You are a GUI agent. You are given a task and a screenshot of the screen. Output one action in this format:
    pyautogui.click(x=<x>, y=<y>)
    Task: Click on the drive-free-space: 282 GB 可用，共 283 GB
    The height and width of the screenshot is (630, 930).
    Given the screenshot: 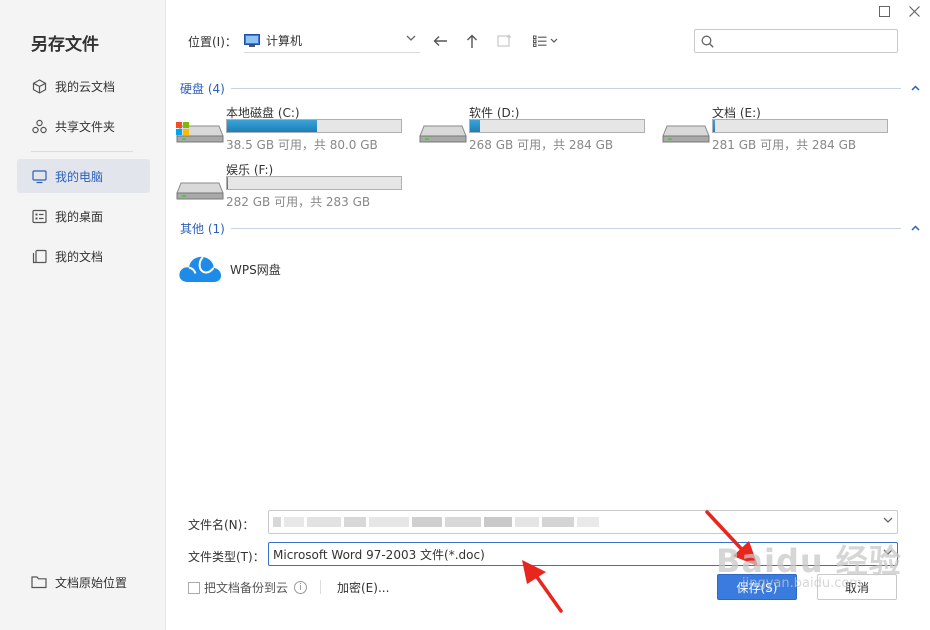 What is the action you would take?
    pyautogui.click(x=298, y=202)
    